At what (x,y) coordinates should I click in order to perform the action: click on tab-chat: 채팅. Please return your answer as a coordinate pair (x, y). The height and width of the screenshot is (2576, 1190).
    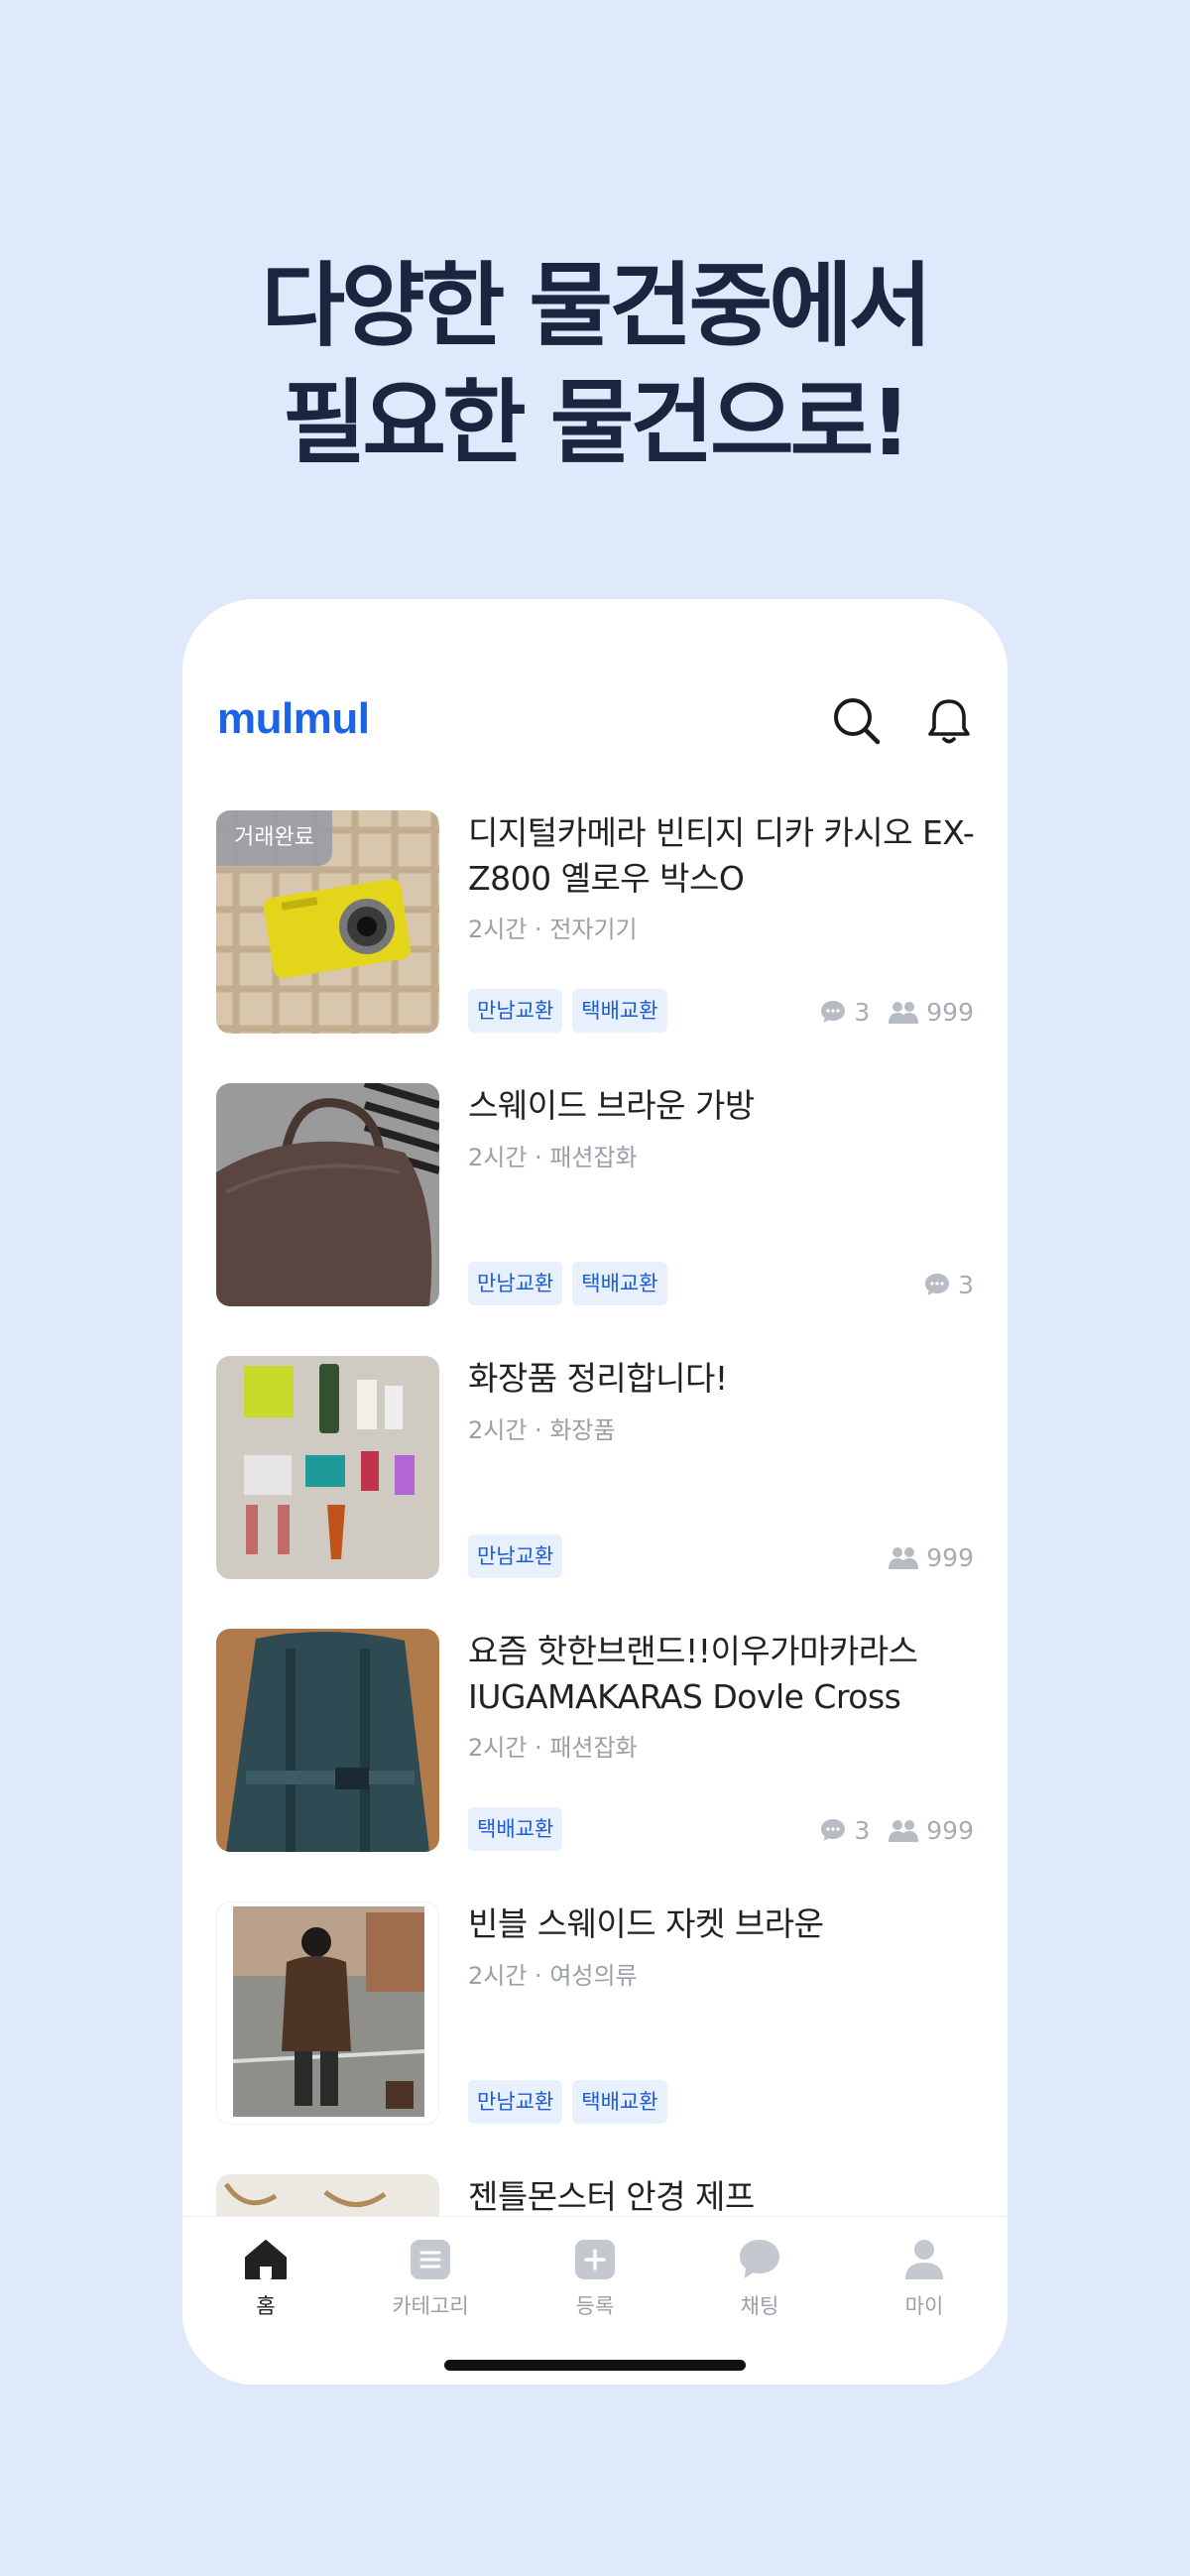
    Looking at the image, I should click on (759, 2275).